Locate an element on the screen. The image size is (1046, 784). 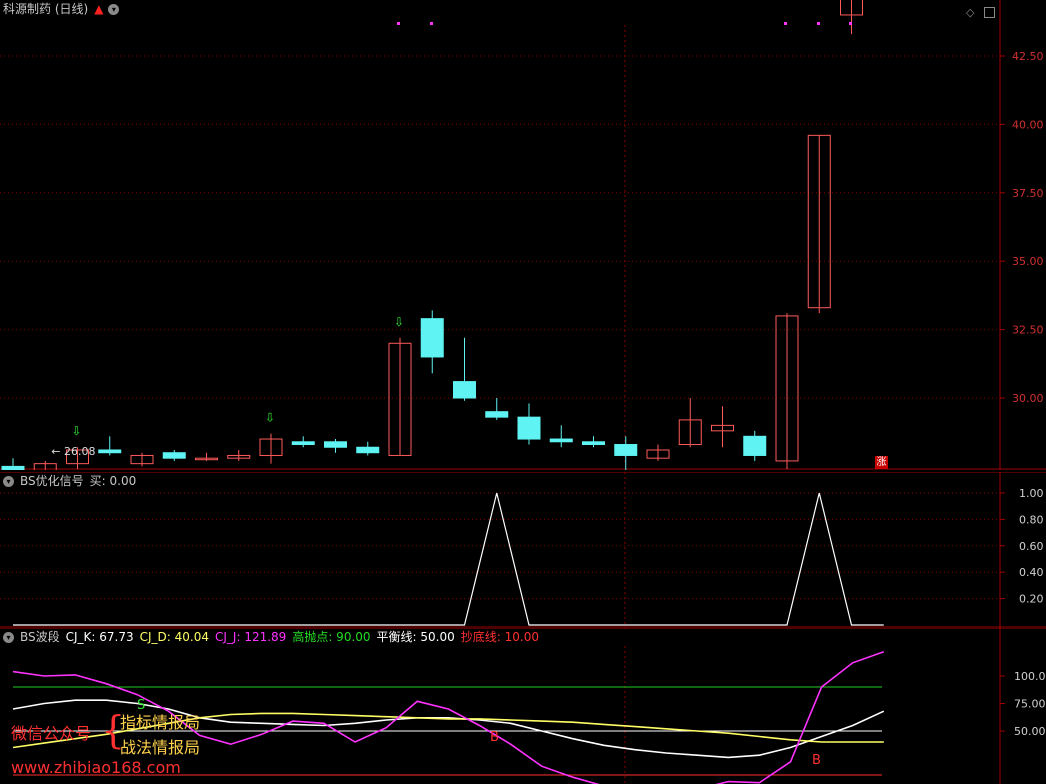
watermark-wechat-label: 微信公众号 is located at coordinates (51, 733).